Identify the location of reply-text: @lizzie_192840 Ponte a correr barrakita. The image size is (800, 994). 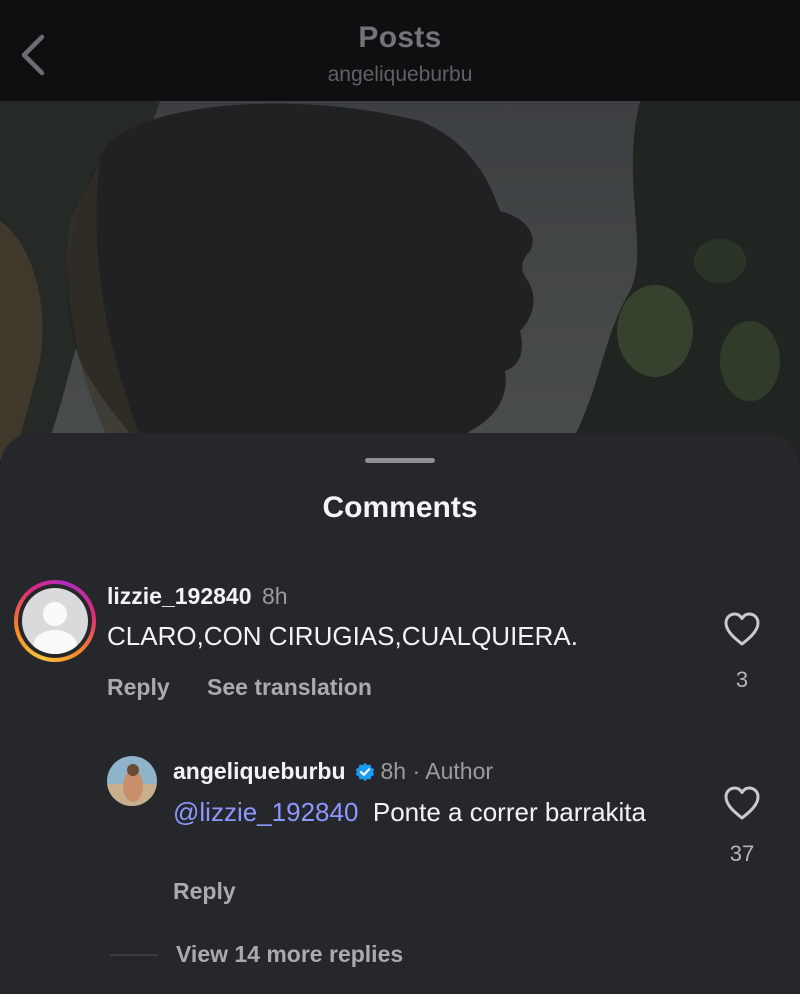
(413, 812).